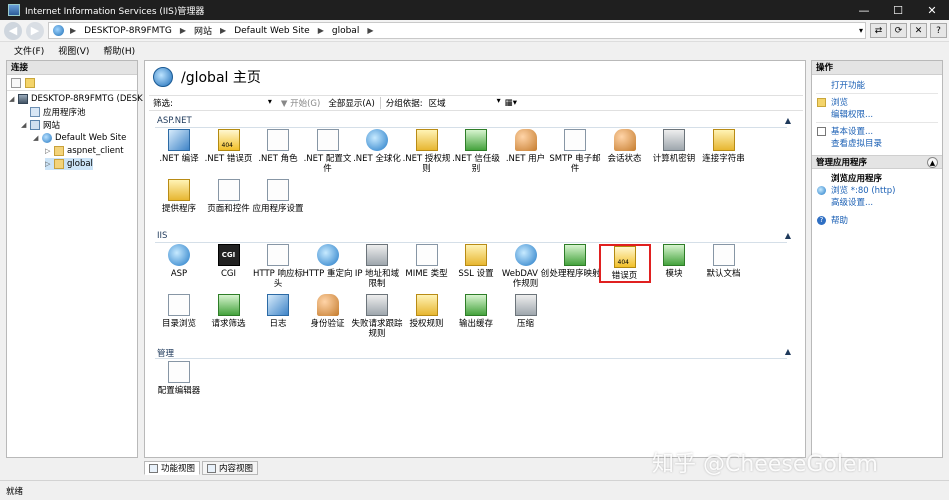  What do you see at coordinates (29, 50) in the screenshot?
I see `menu-file: 文件(F)` at bounding box center [29, 50].